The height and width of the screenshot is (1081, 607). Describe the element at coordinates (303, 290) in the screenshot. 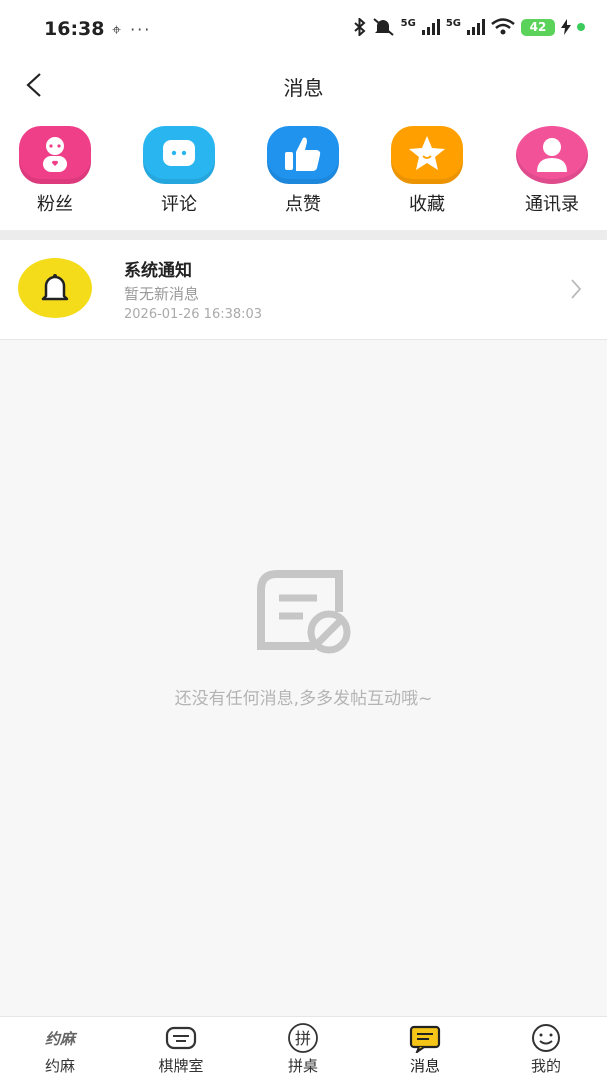

I see `system-notice-item: 系统通知 暂无新消息 2026-01-26 16:38:03` at that location.